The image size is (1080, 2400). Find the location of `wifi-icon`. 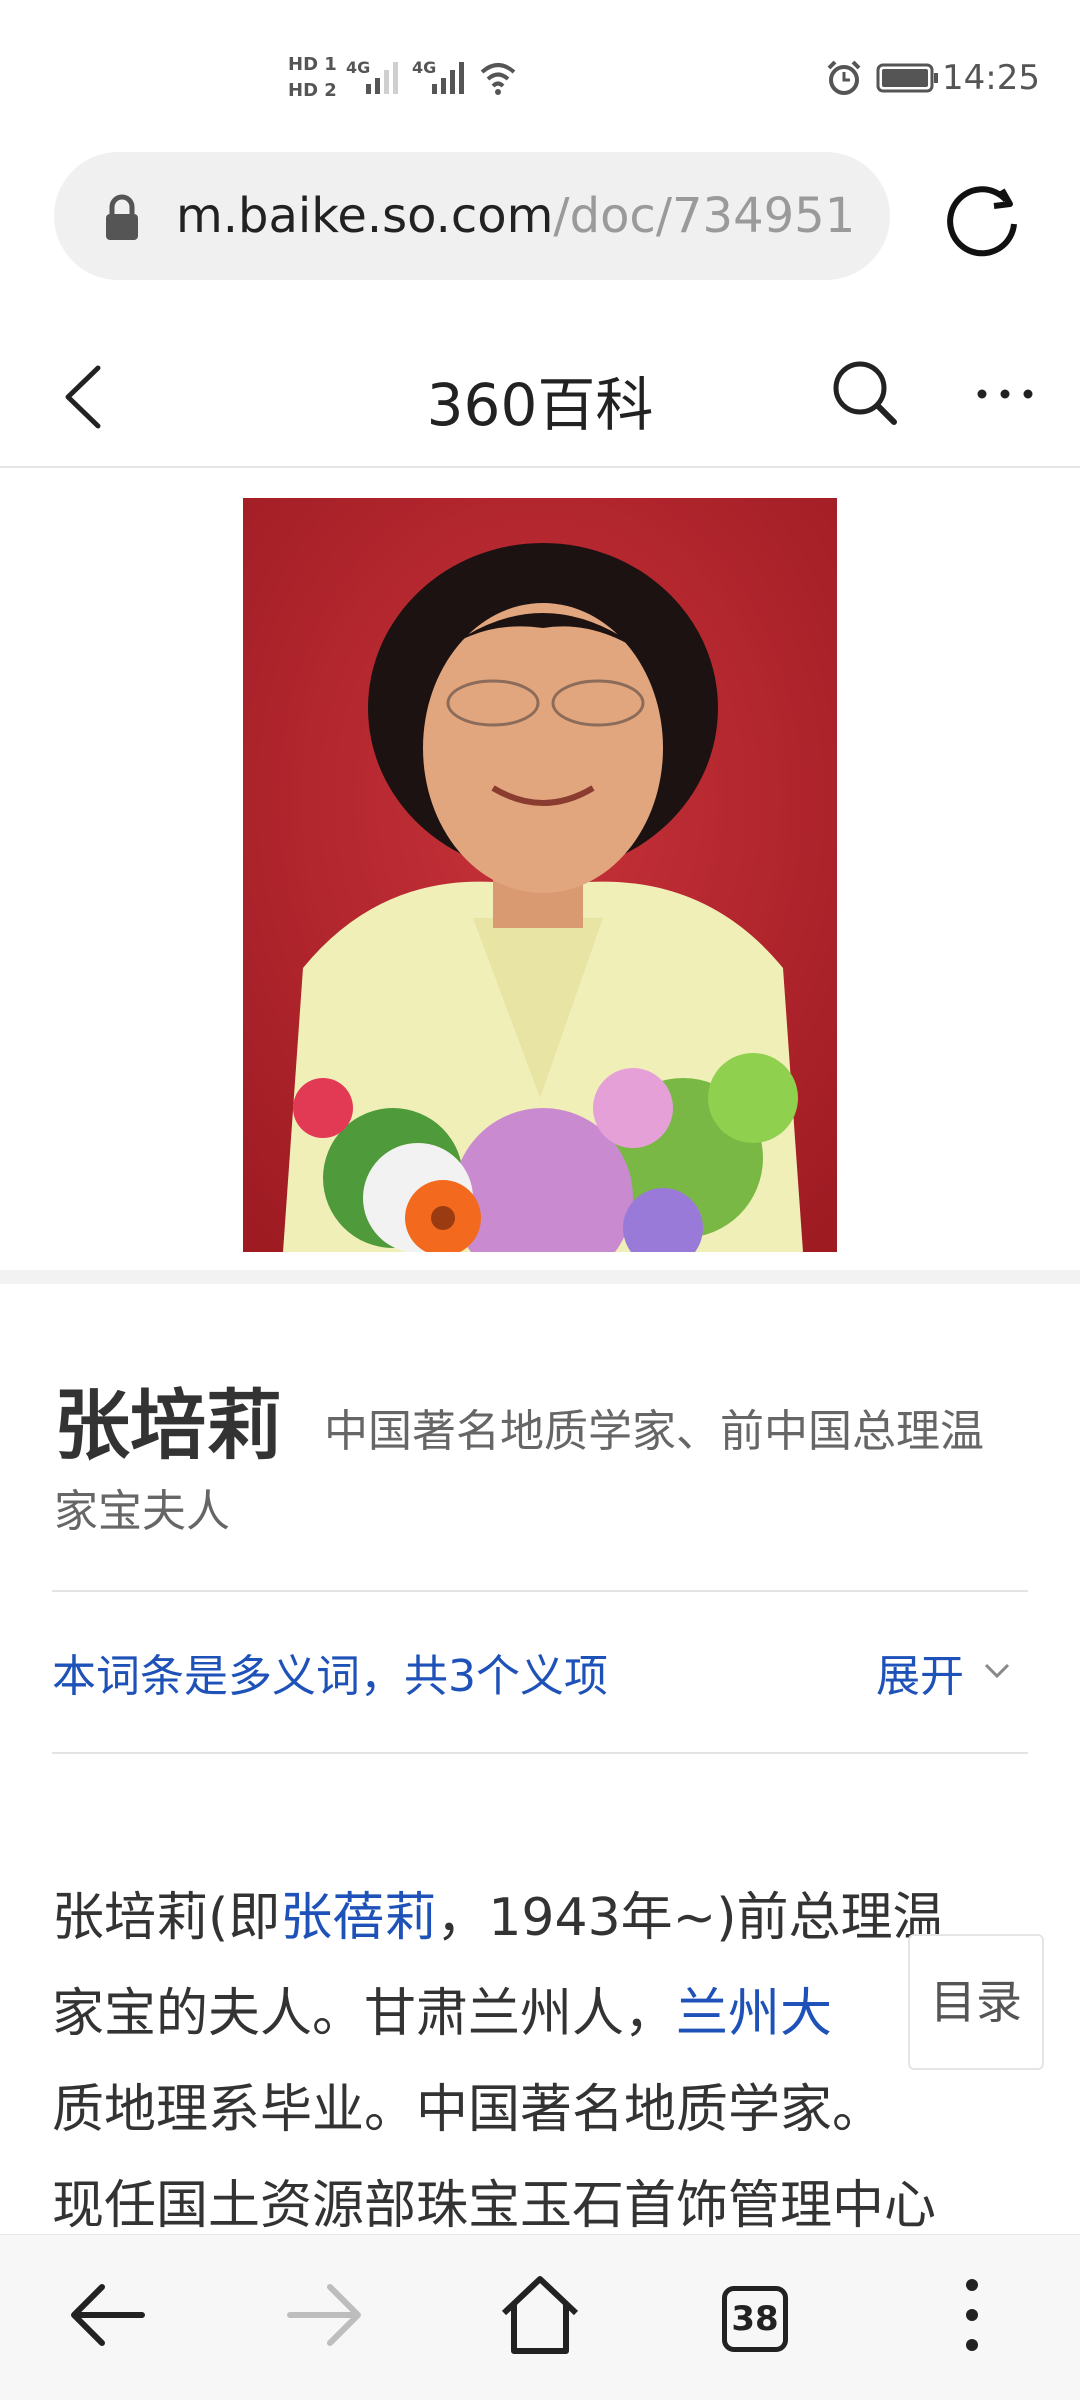

wifi-icon is located at coordinates (498, 79).